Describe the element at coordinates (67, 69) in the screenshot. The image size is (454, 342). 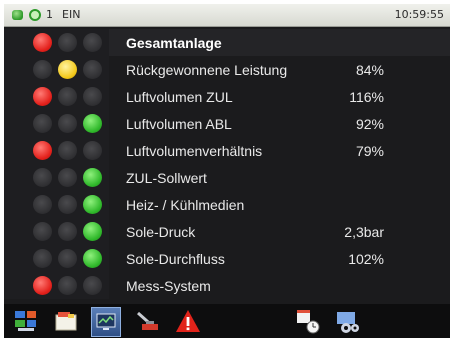
I see `yellow-led-icon` at that location.